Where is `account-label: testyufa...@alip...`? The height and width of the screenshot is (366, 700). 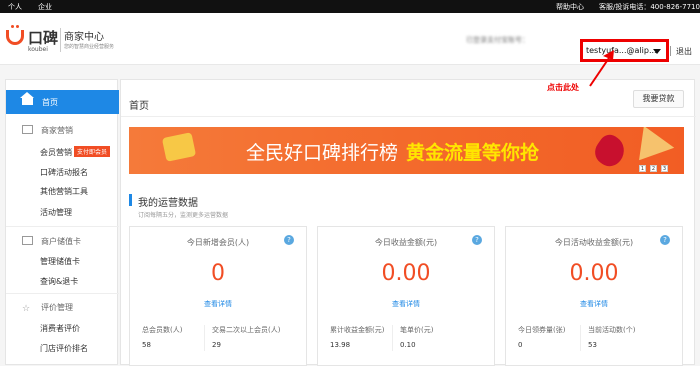 account-label: testyufa...@alip... is located at coordinates (621, 50).